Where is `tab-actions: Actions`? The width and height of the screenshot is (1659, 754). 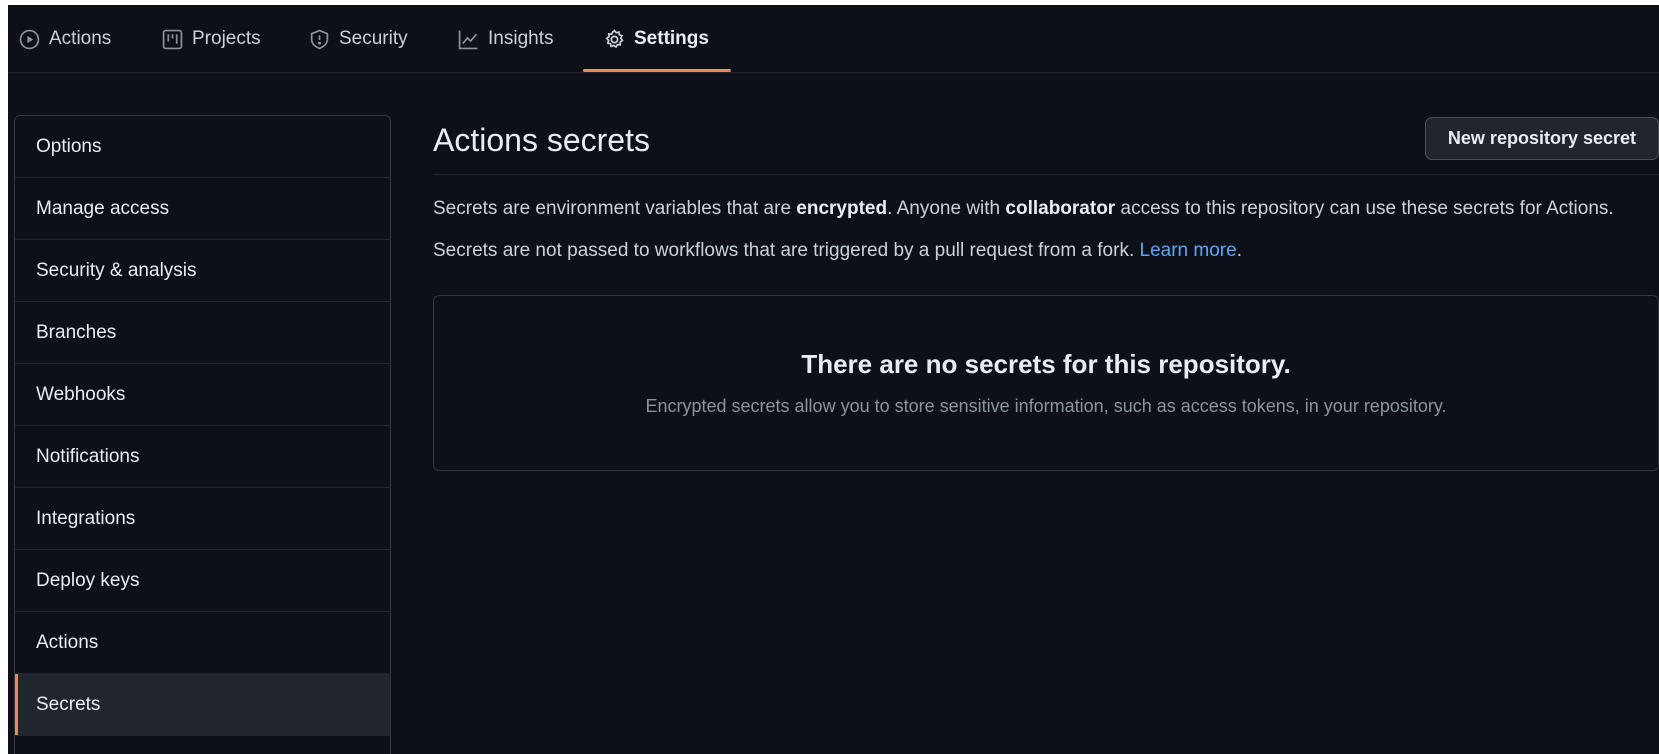 tab-actions: Actions is located at coordinates (65, 39).